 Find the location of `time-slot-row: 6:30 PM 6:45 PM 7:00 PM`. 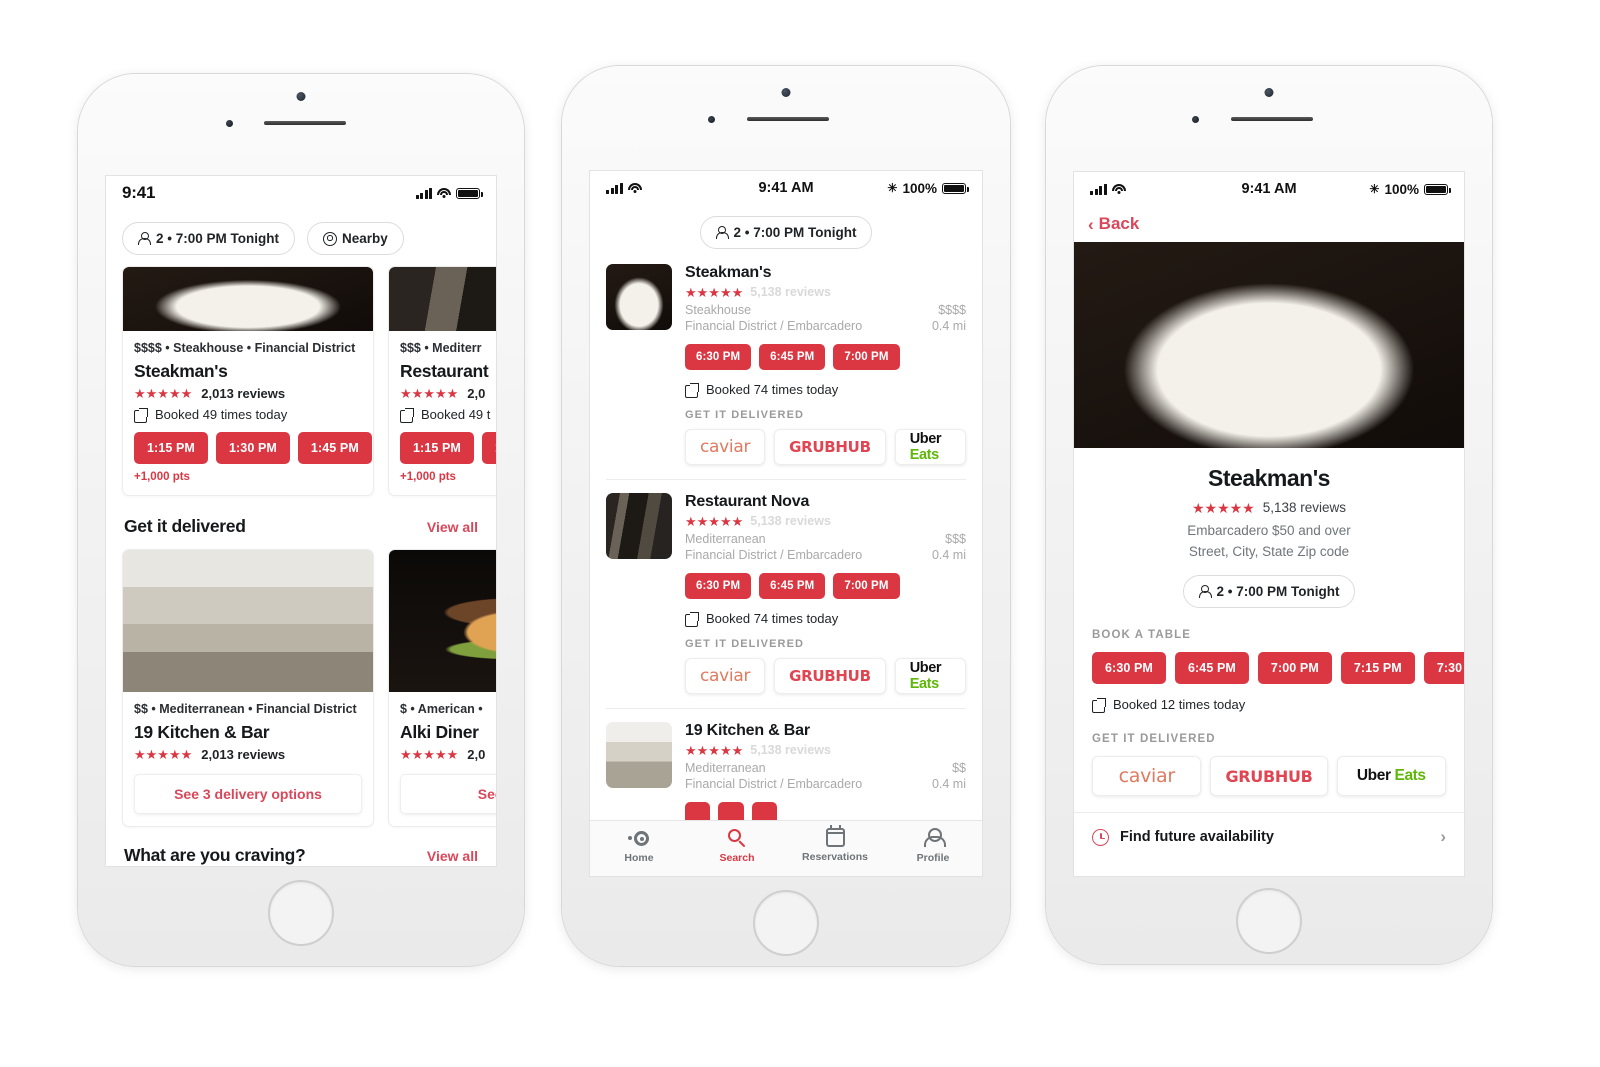

time-slot-row: 6:30 PM 6:45 PM 7:00 PM is located at coordinates (825, 586).